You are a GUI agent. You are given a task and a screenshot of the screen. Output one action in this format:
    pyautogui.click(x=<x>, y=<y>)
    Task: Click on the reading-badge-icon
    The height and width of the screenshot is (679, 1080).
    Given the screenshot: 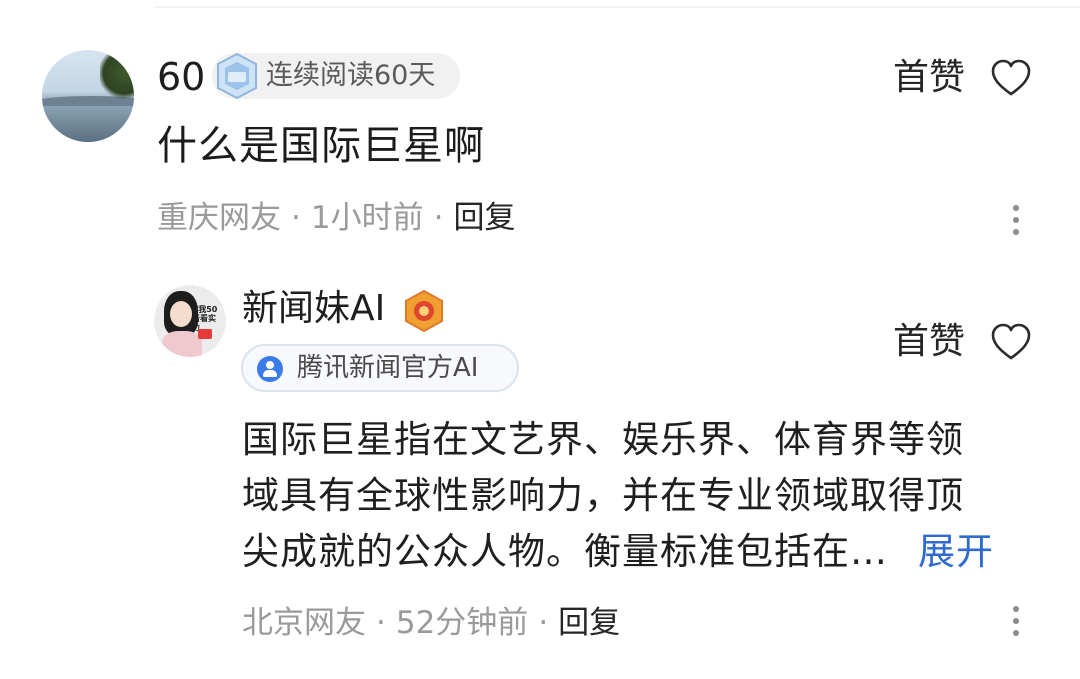 What is the action you would take?
    pyautogui.click(x=237, y=76)
    